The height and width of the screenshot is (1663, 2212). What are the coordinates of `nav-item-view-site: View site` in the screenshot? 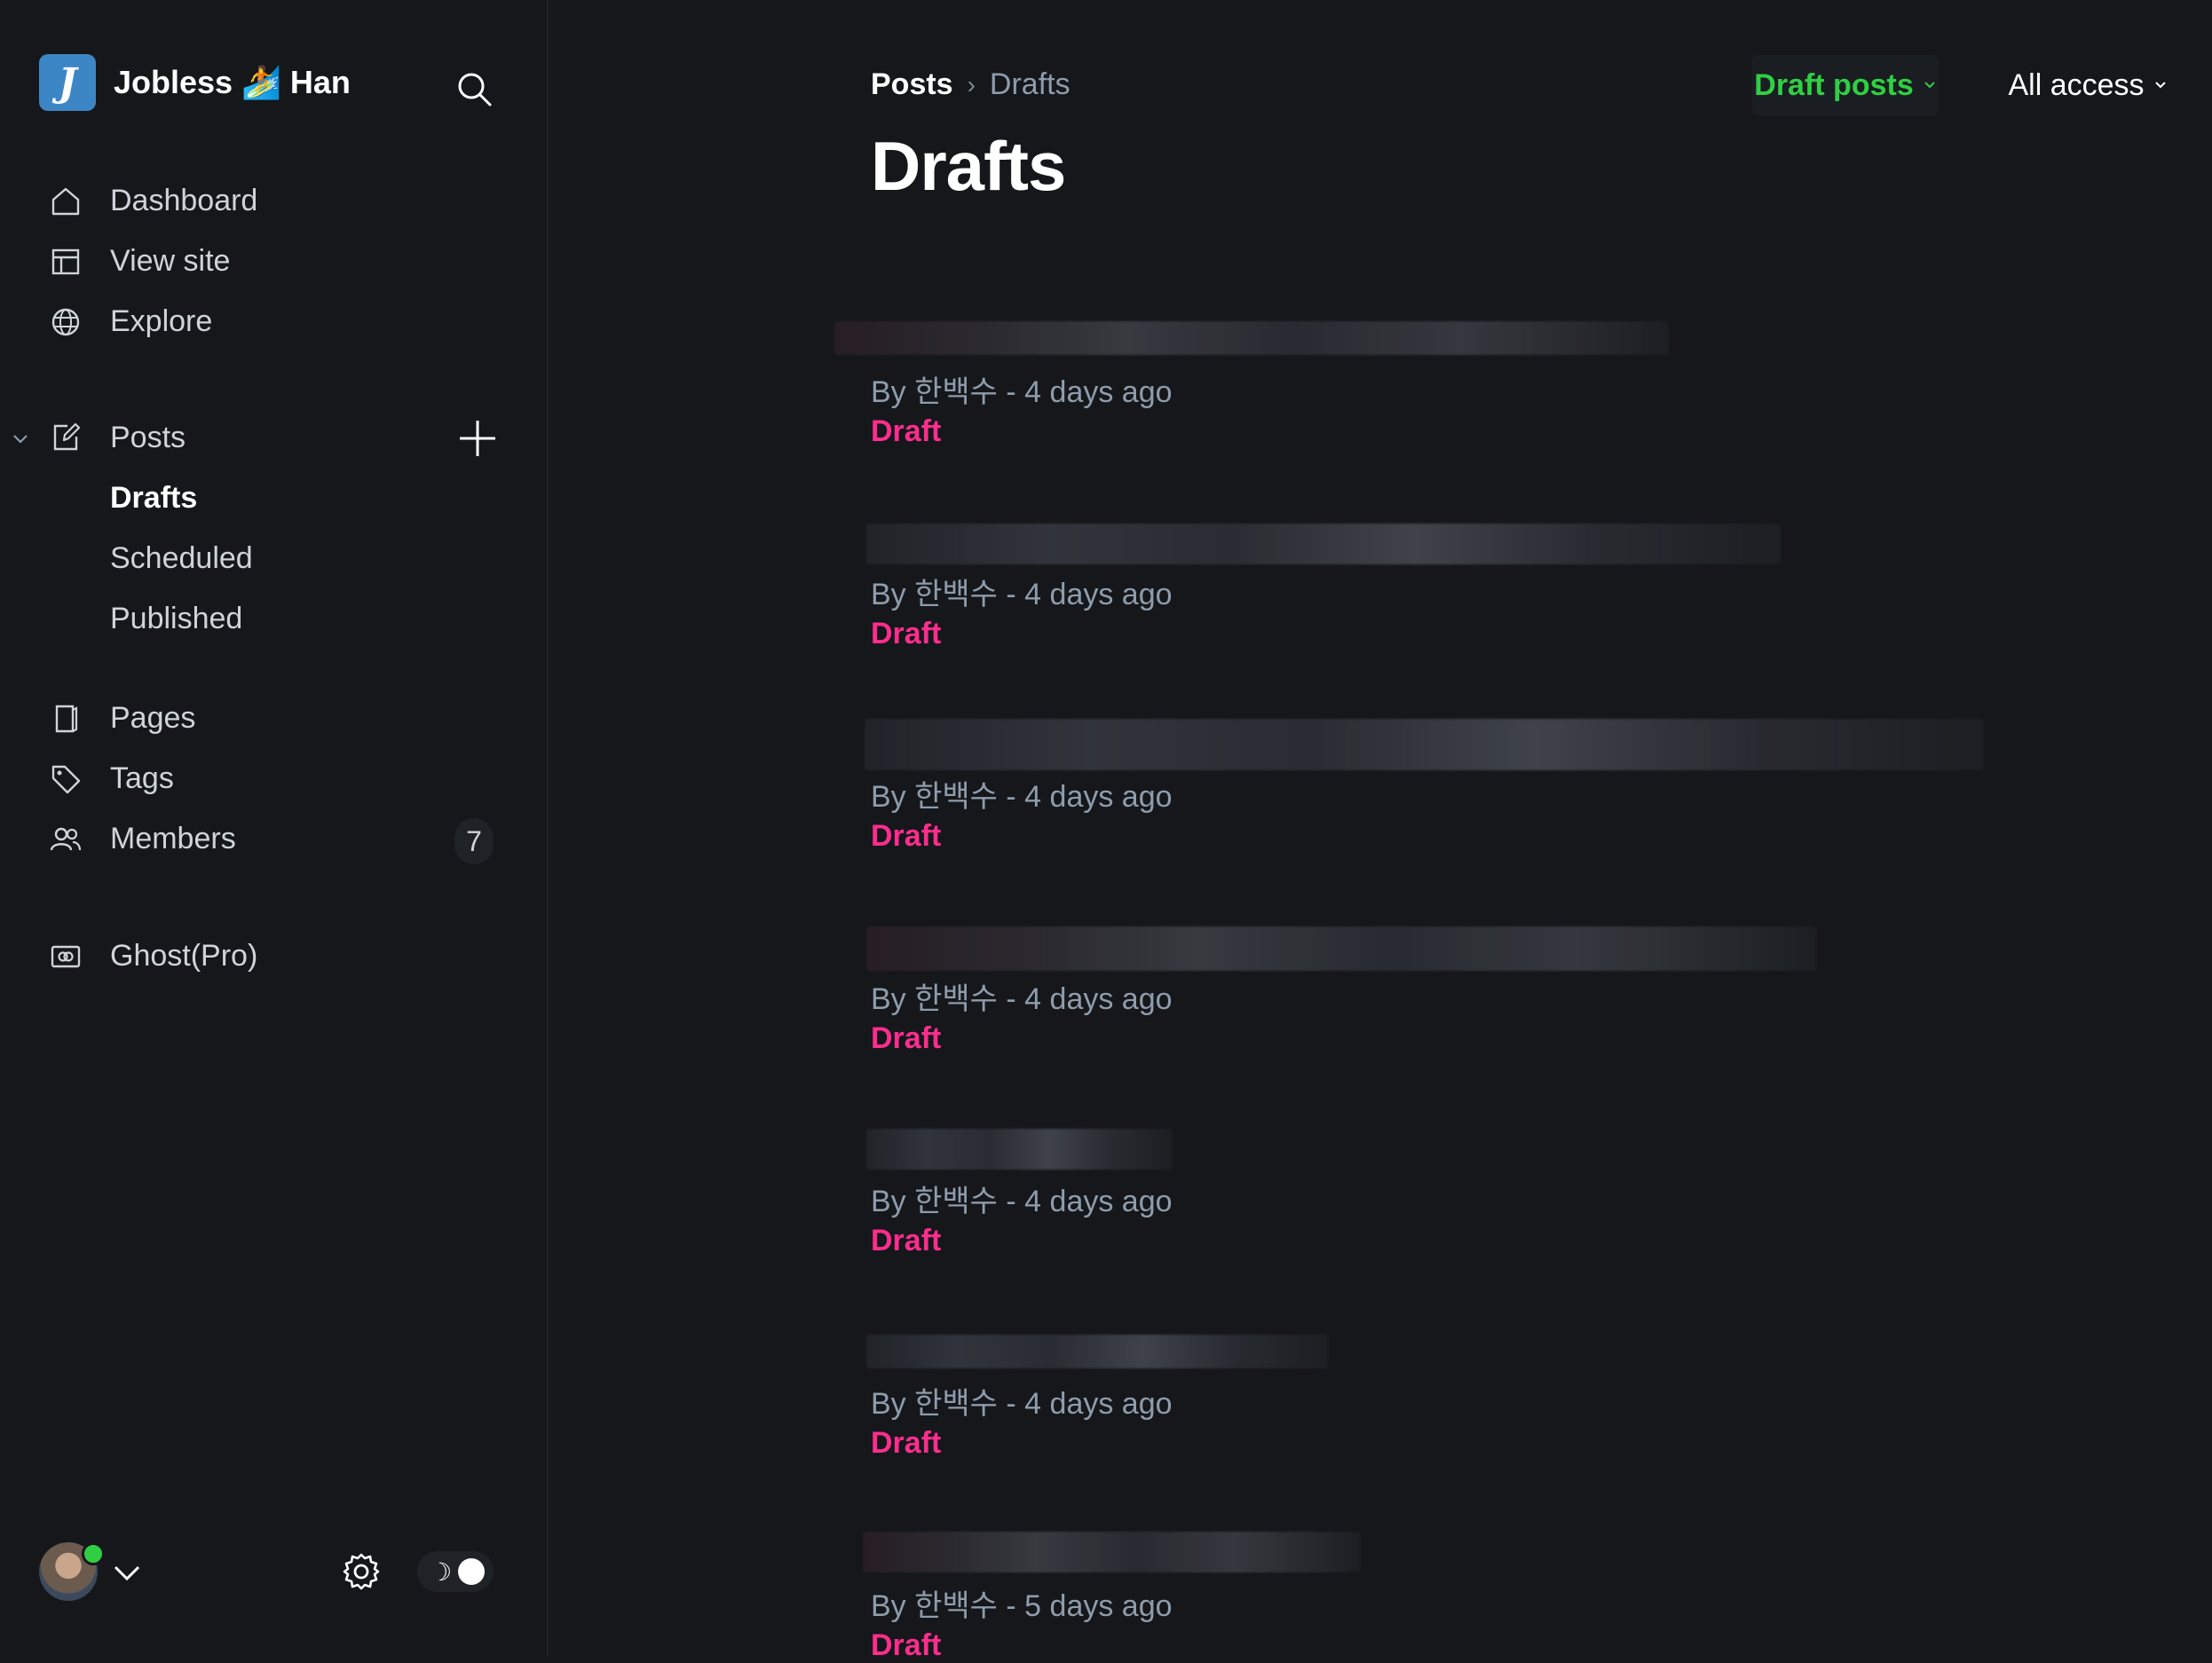 It's located at (266, 262).